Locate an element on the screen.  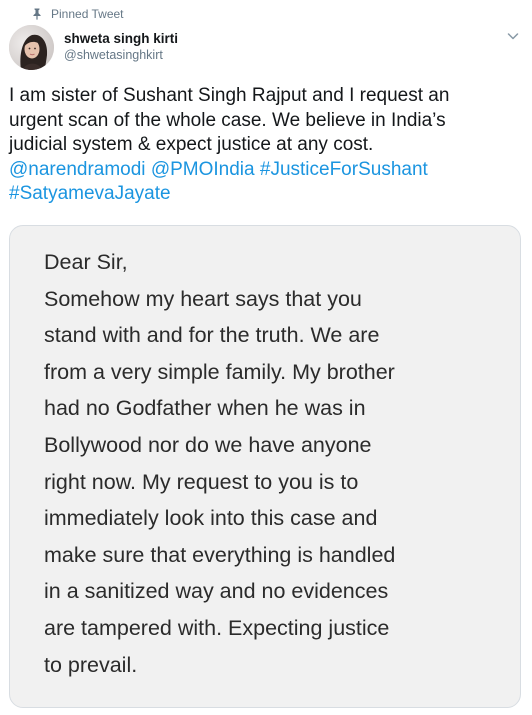
letter-line: Bollywood nor do we have anyone is located at coordinates (208, 444).